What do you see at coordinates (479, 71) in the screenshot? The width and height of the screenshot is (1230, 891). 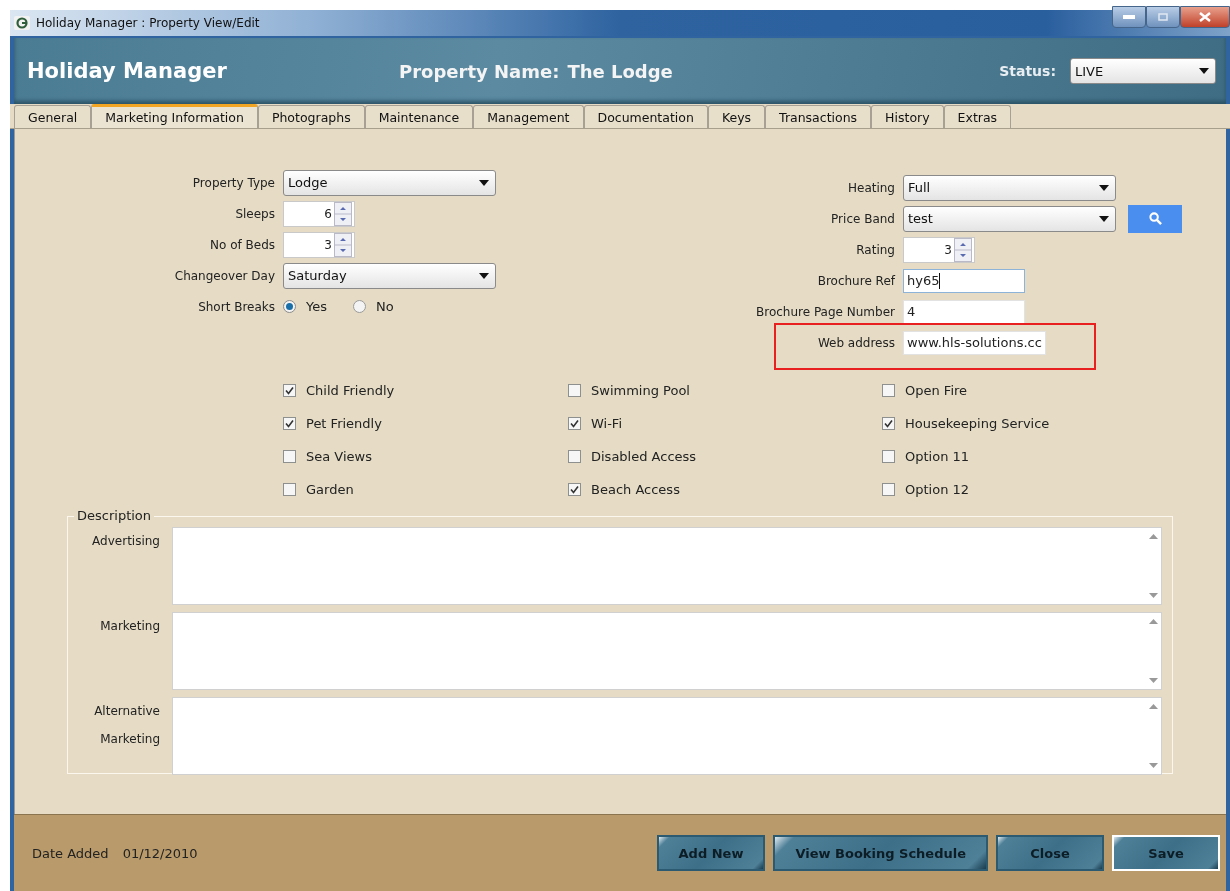 I see `property-label: Property Name:` at bounding box center [479, 71].